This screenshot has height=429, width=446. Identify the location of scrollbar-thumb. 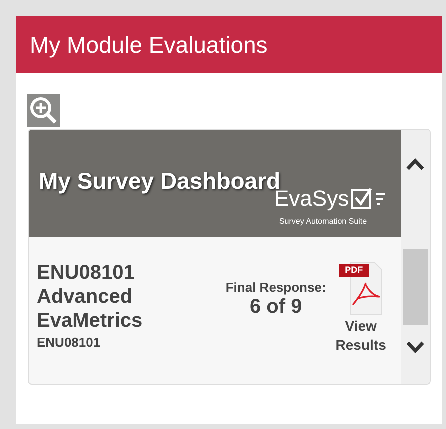
(415, 287).